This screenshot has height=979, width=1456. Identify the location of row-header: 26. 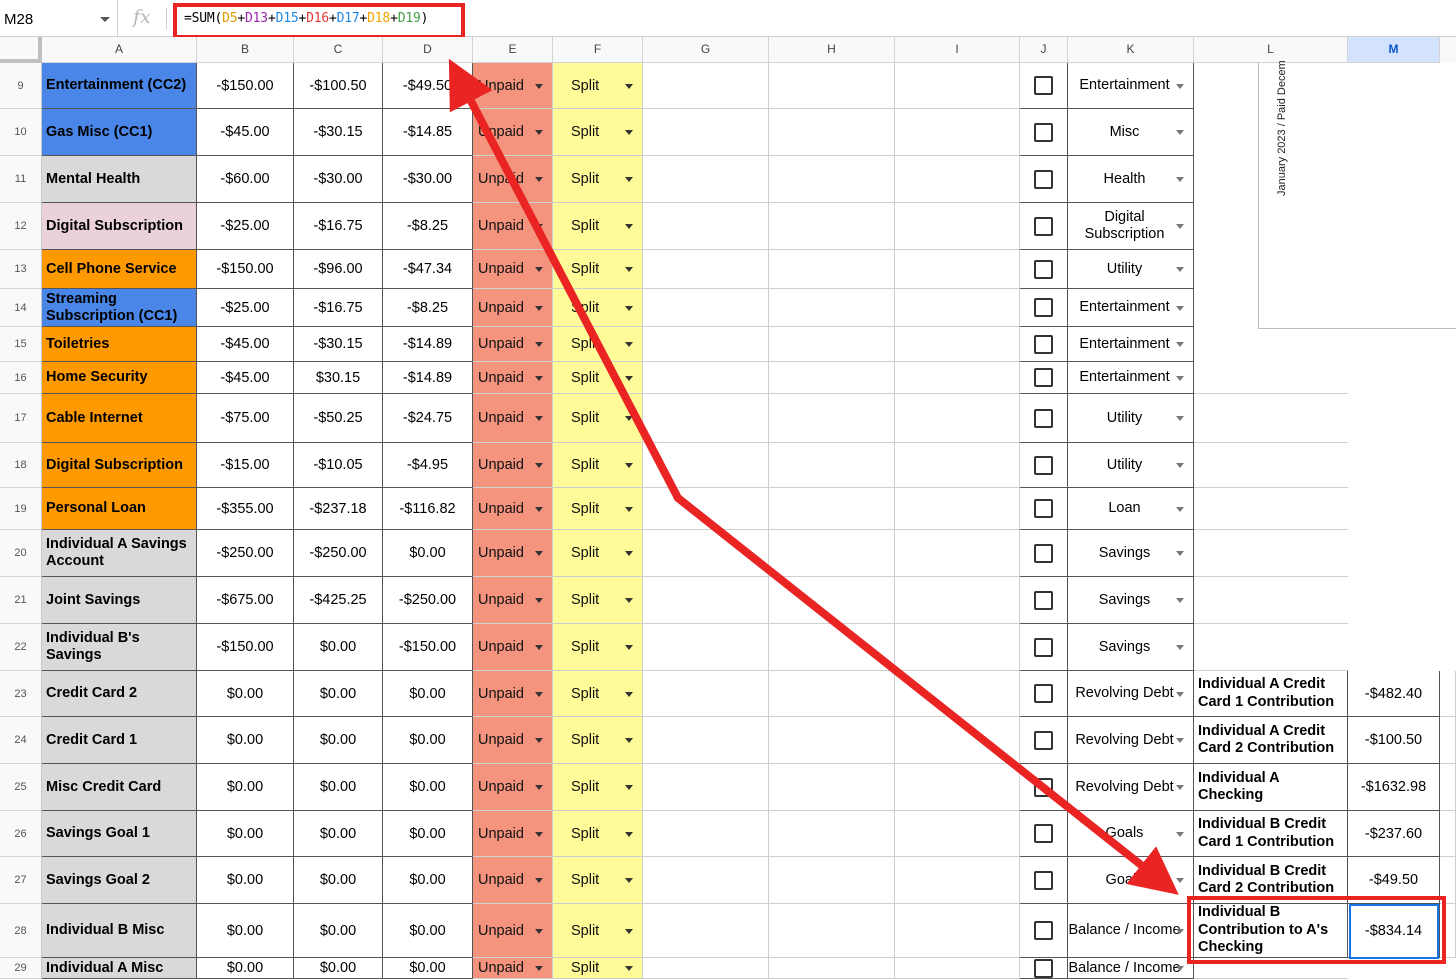
(21, 834).